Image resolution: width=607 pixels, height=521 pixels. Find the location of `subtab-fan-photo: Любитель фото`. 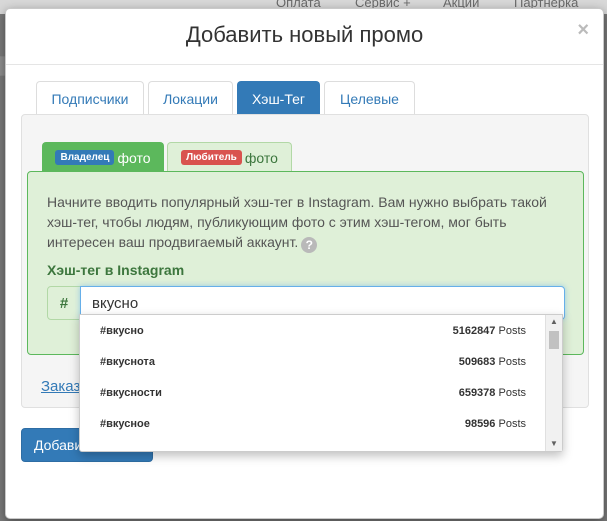

subtab-fan-photo: Любитель фото is located at coordinates (229, 157).